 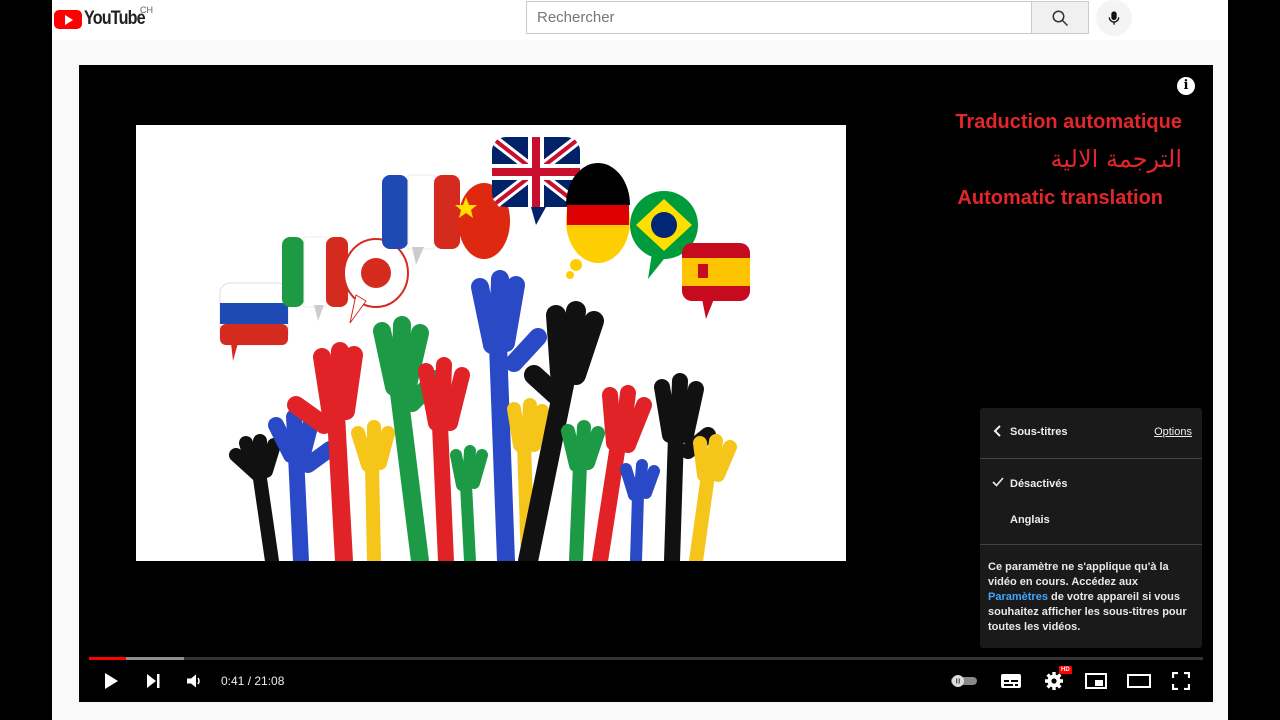 What do you see at coordinates (107, 658) in the screenshot?
I see `progress-played` at bounding box center [107, 658].